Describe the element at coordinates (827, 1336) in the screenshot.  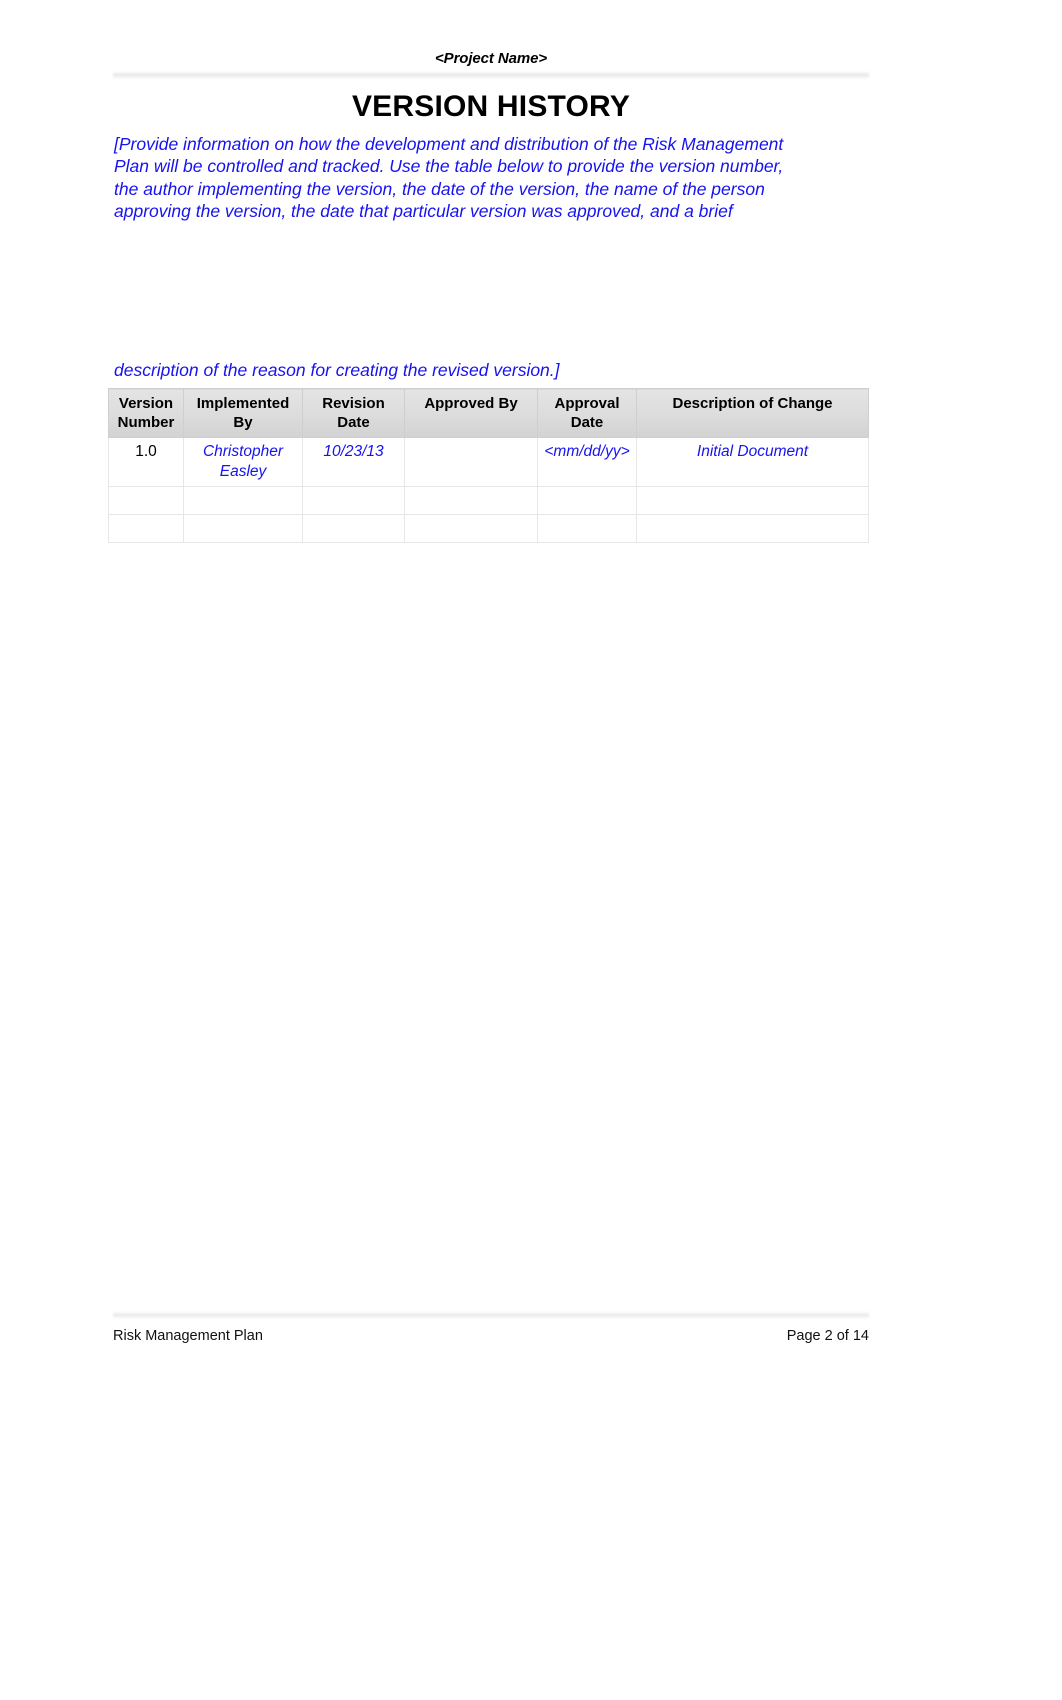
I see `footer-page-number: Page 2 of 14` at that location.